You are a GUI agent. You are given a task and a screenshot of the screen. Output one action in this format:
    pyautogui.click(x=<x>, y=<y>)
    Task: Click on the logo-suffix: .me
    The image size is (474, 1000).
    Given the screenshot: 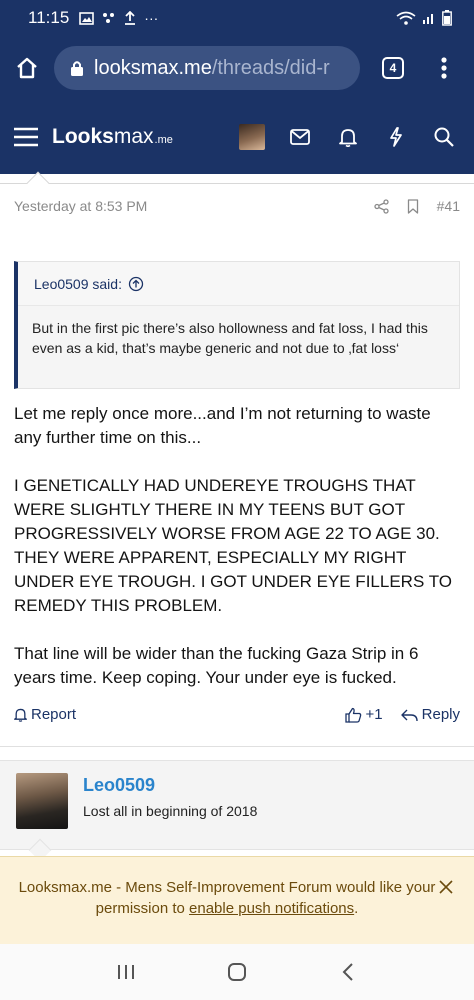 What is the action you would take?
    pyautogui.click(x=163, y=140)
    